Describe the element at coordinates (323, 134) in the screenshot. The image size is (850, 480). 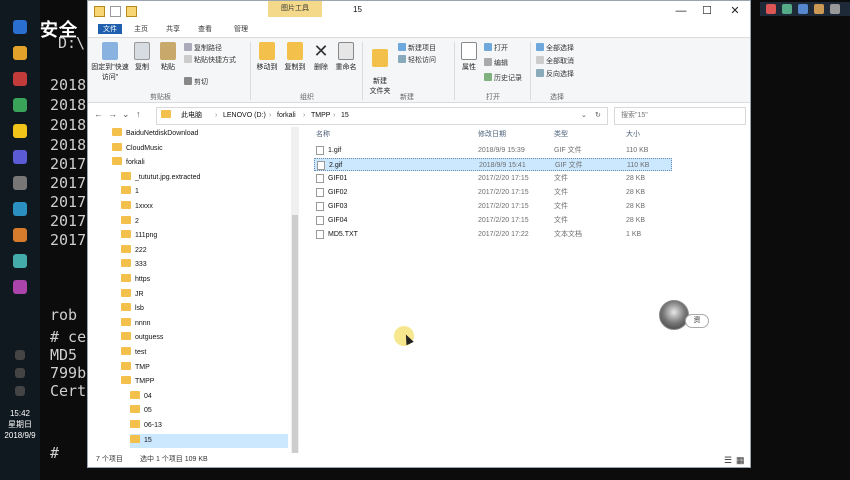
I see `column-name: 名称` at that location.